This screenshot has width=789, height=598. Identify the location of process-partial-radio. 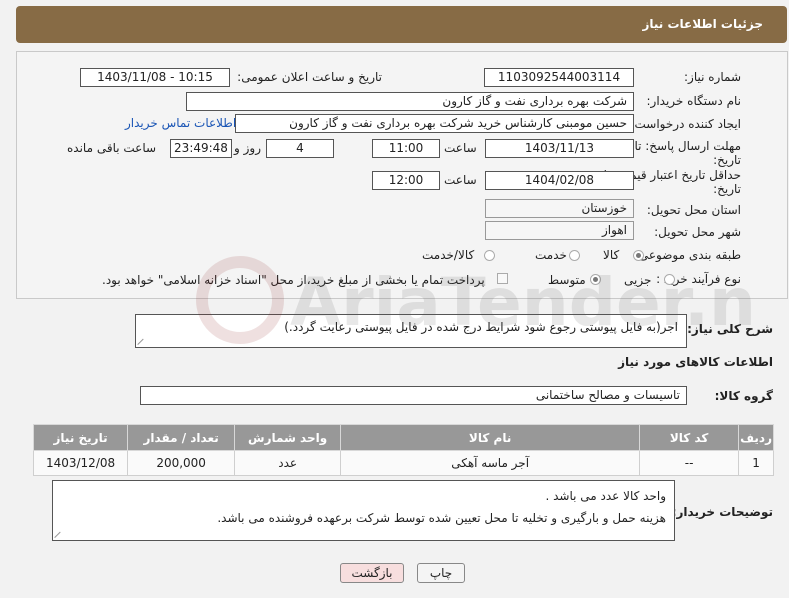
(669, 279).